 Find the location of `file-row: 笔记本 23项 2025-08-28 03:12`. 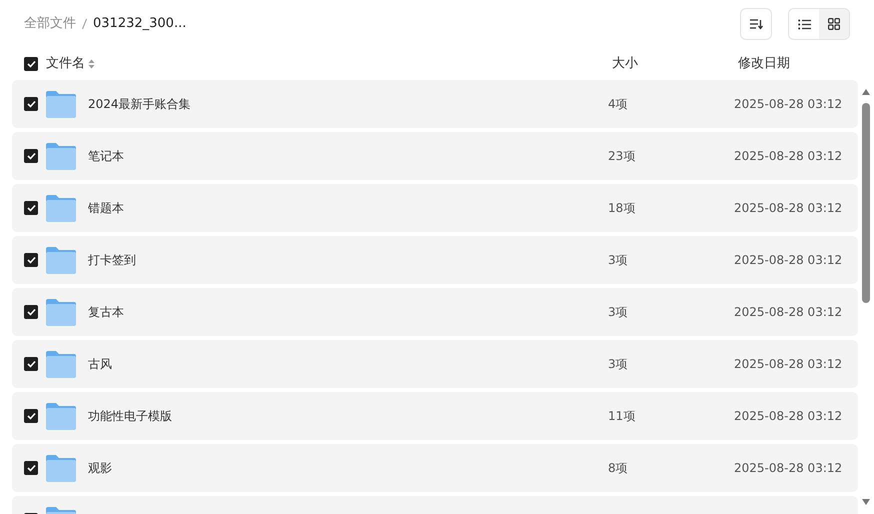

file-row: 笔记本 23项 2025-08-28 03:12 is located at coordinates (435, 156).